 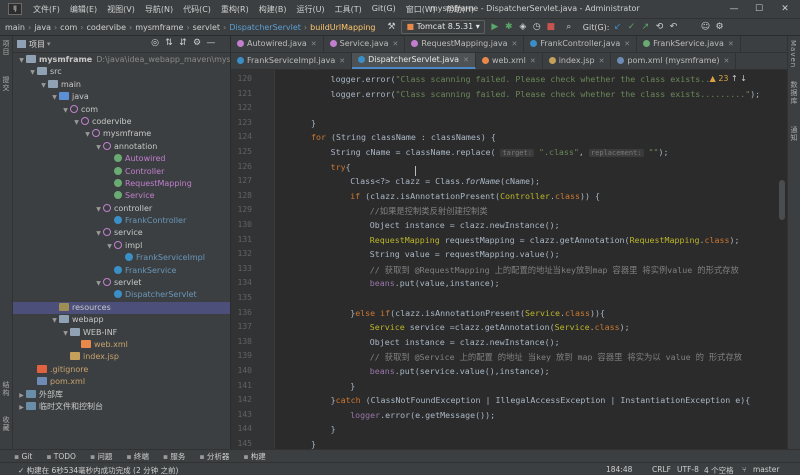 I want to click on hide-panel-icon: —, so click(x=211, y=43).